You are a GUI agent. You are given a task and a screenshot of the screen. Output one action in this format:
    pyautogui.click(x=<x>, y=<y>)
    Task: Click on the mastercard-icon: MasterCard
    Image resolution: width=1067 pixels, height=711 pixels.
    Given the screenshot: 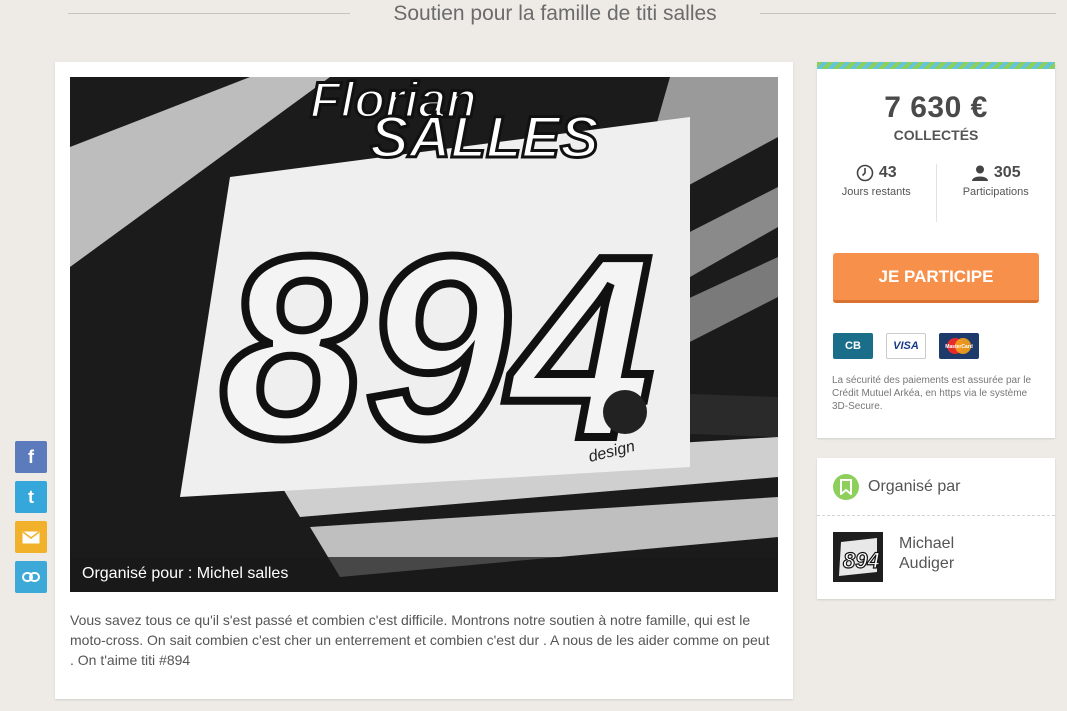 What is the action you would take?
    pyautogui.click(x=959, y=346)
    